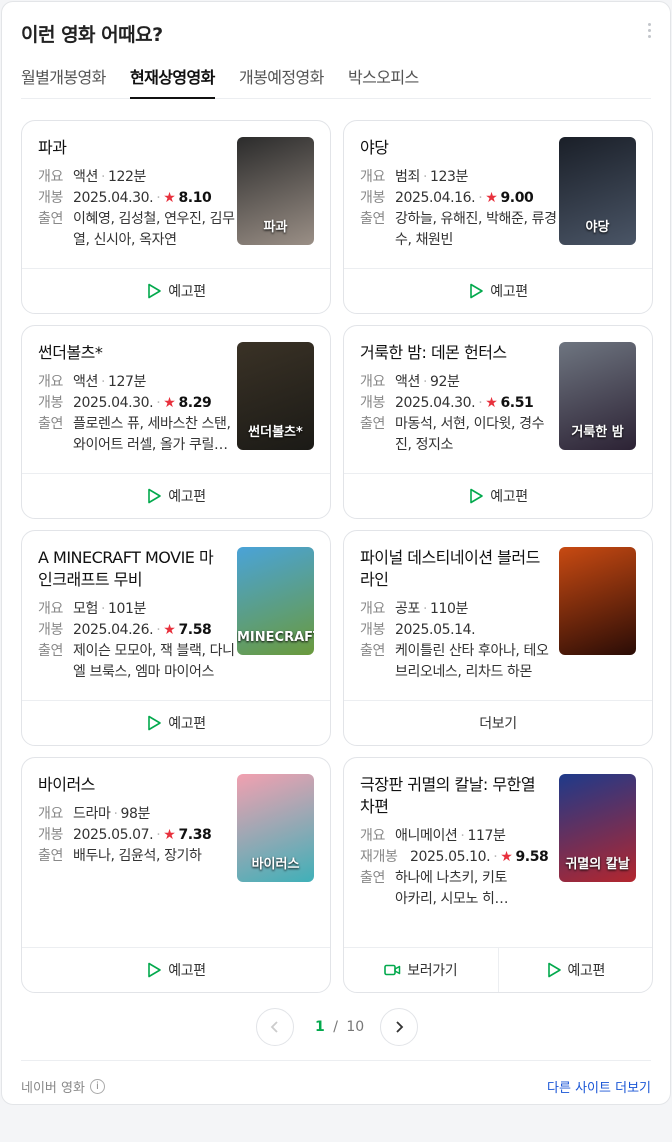 The width and height of the screenshot is (672, 1142). Describe the element at coordinates (275, 396) in the screenshot. I see `movie-poster: 썬더볼츠*` at that location.